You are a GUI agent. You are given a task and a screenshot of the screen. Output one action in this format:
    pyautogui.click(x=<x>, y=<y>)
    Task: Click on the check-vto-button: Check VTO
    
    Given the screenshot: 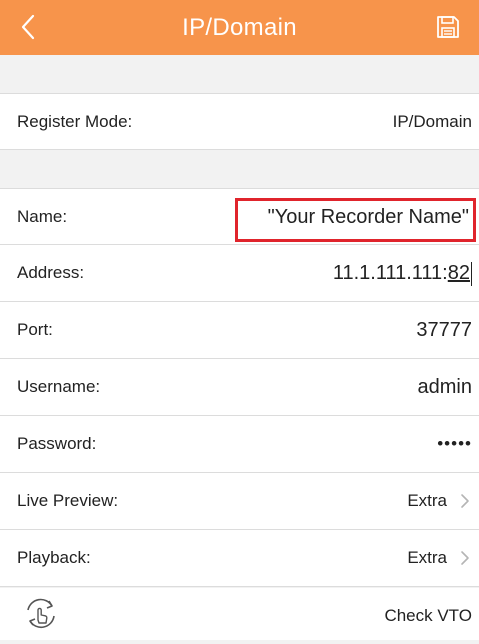 What is the action you would take?
    pyautogui.click(x=428, y=616)
    